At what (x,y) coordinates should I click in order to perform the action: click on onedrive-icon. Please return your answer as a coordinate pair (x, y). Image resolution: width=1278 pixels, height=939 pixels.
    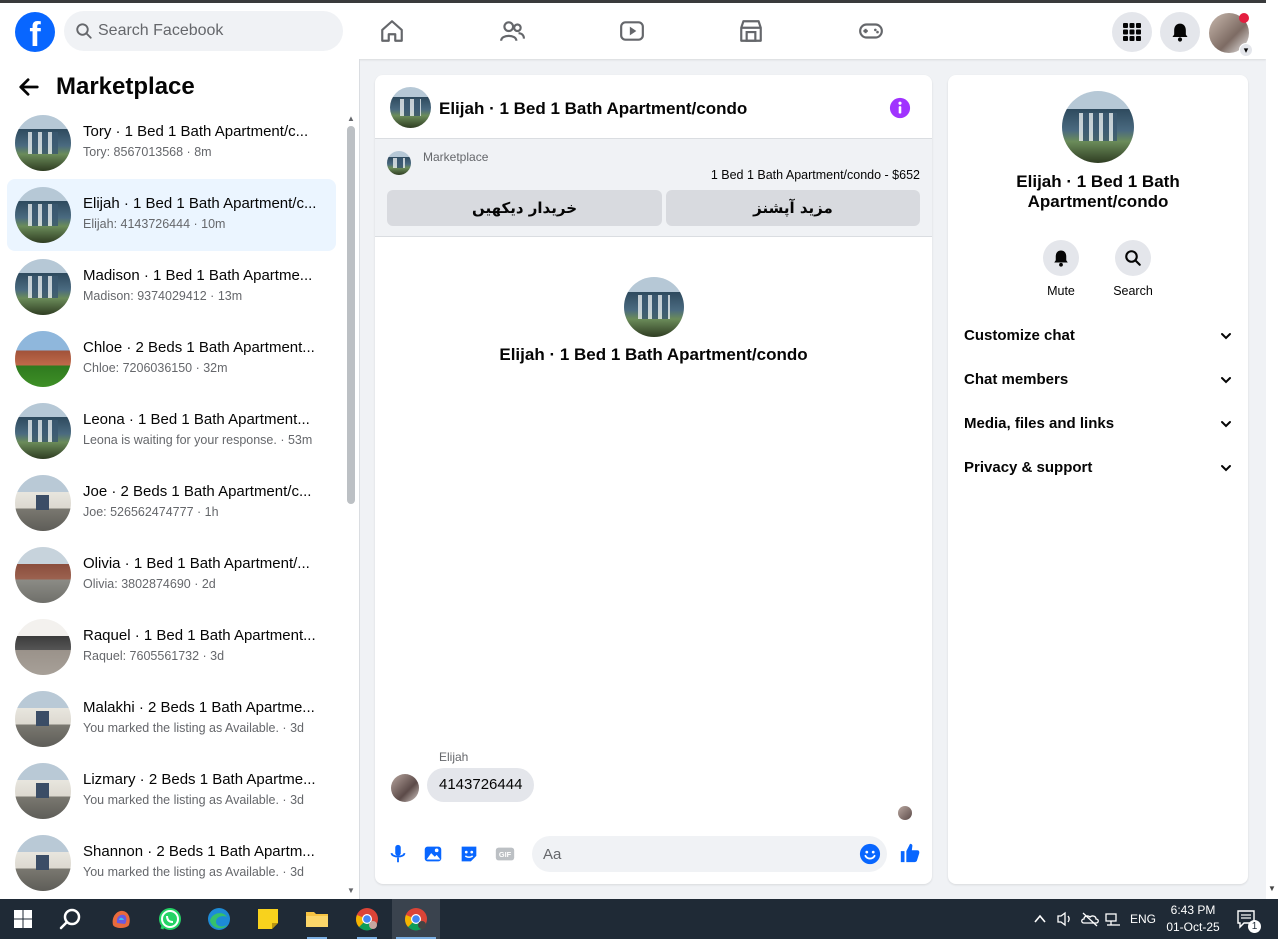
    Looking at the image, I should click on (1090, 919).